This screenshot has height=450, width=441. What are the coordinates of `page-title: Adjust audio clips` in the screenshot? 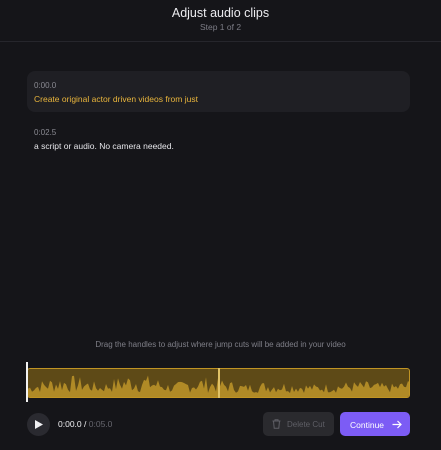 It's located at (220, 13).